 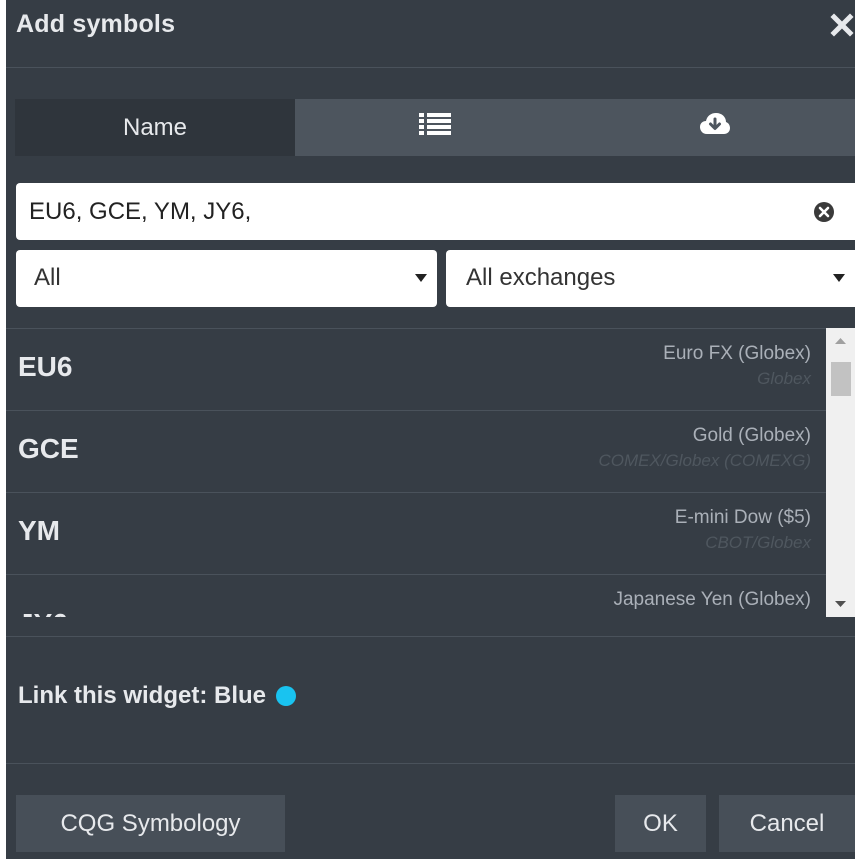 I want to click on cancel-button: Cancel, so click(x=787, y=823).